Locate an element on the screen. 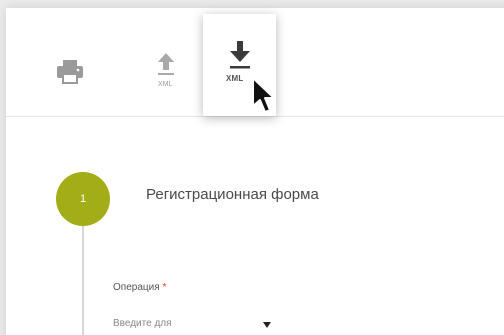 Image resolution: width=504 pixels, height=335 pixels. operation-label-text: Операция is located at coordinates (136, 287).